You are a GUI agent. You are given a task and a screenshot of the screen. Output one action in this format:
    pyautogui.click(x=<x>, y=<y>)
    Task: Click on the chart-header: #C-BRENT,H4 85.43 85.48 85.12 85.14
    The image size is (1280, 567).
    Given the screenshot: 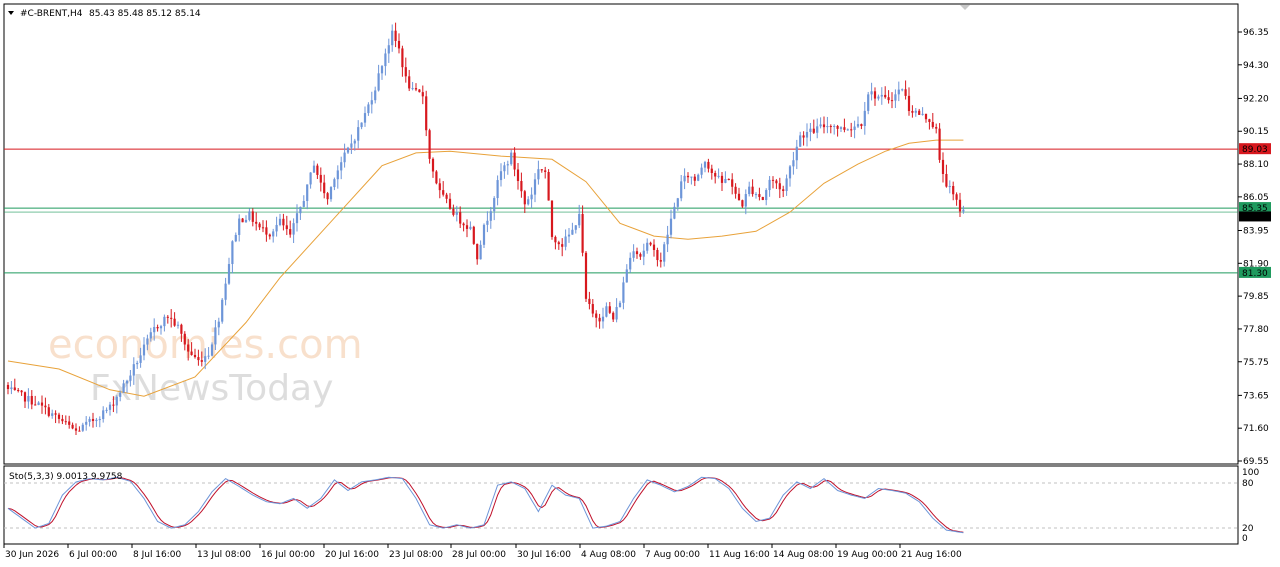 What is the action you would take?
    pyautogui.click(x=104, y=14)
    